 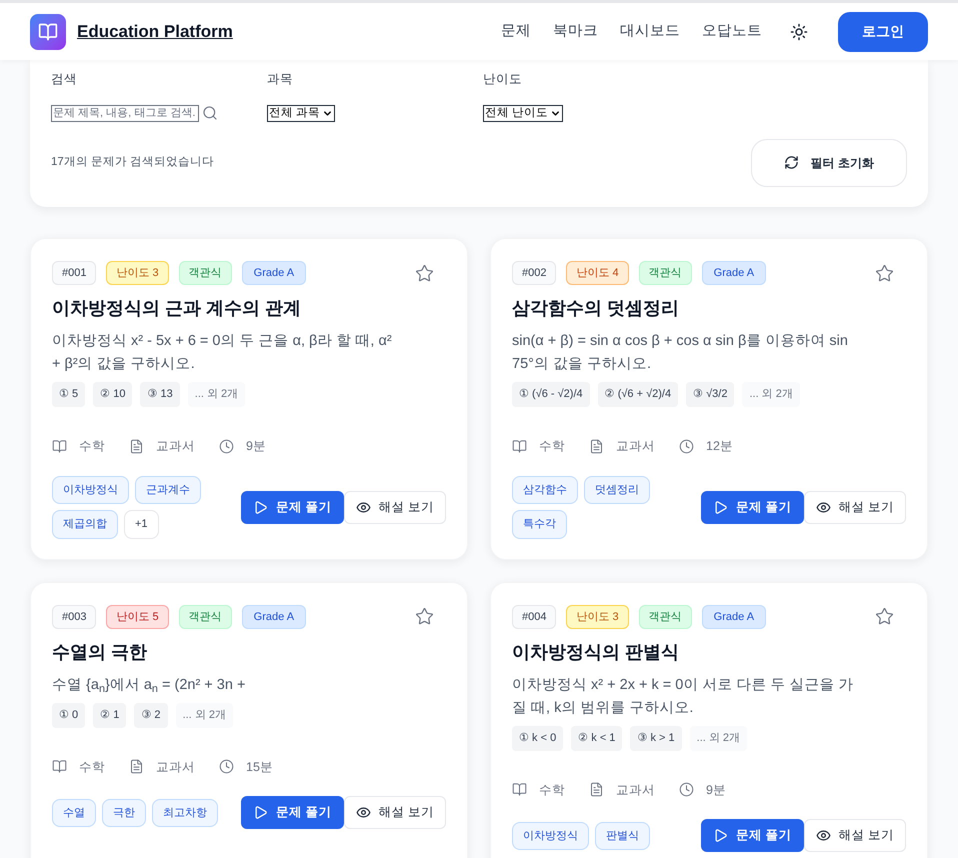 I want to click on brand-link: Education Platform, so click(x=155, y=31).